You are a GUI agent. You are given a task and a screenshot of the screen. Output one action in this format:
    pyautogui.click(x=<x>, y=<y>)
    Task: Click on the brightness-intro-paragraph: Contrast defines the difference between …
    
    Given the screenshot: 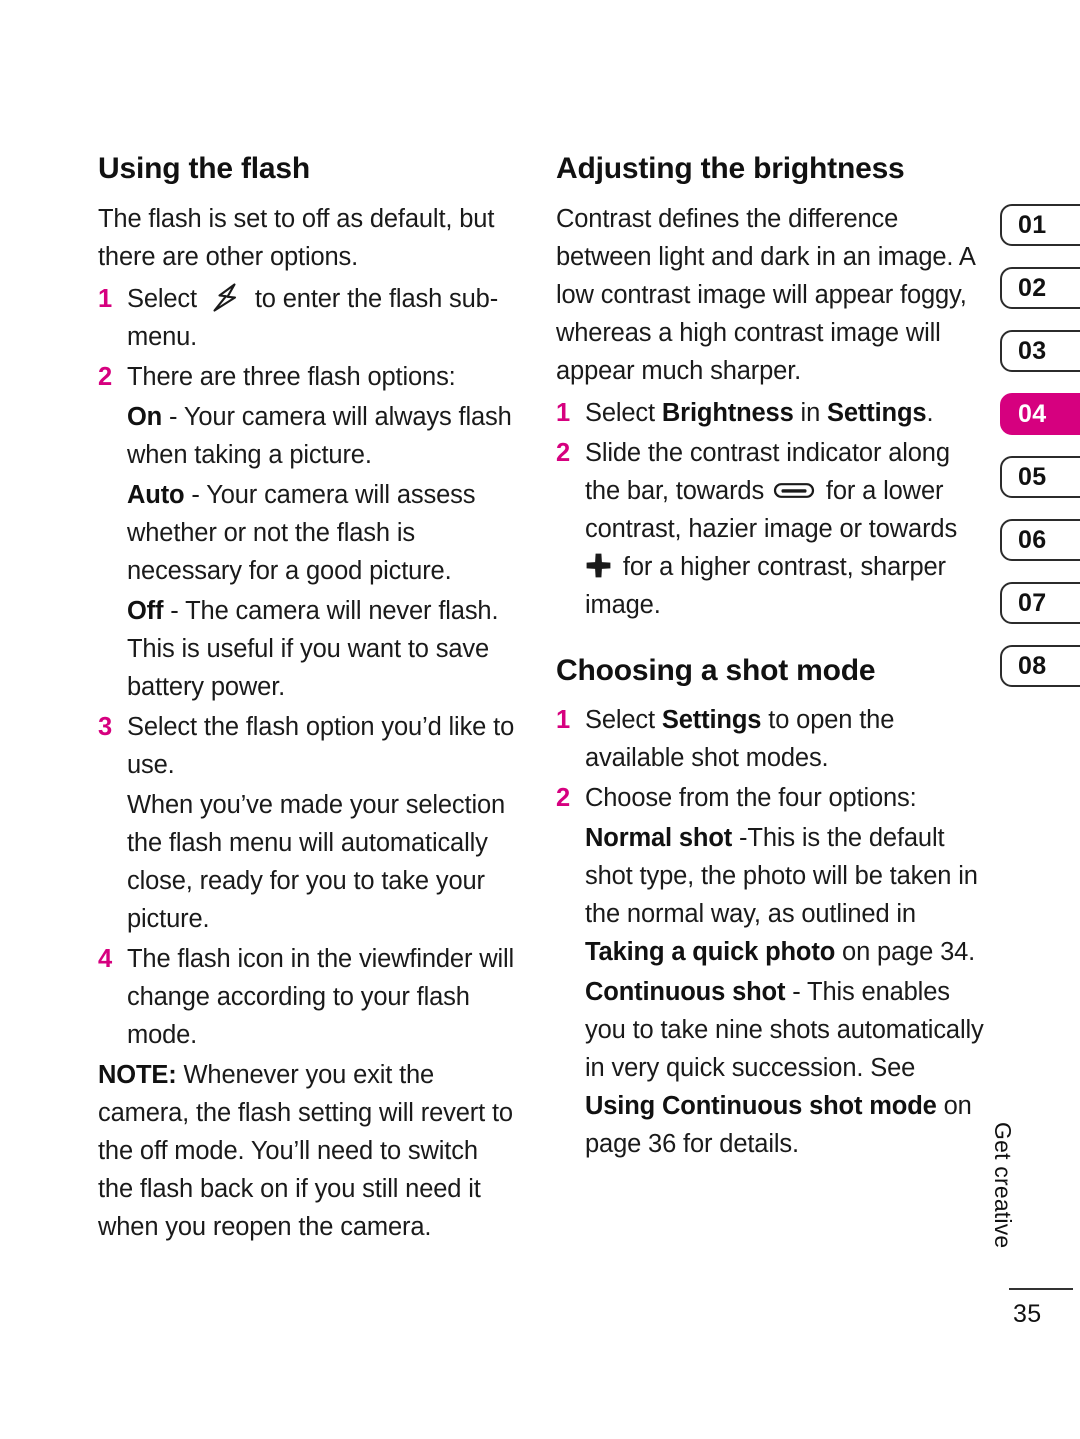 What is the action you would take?
    pyautogui.click(x=765, y=294)
    